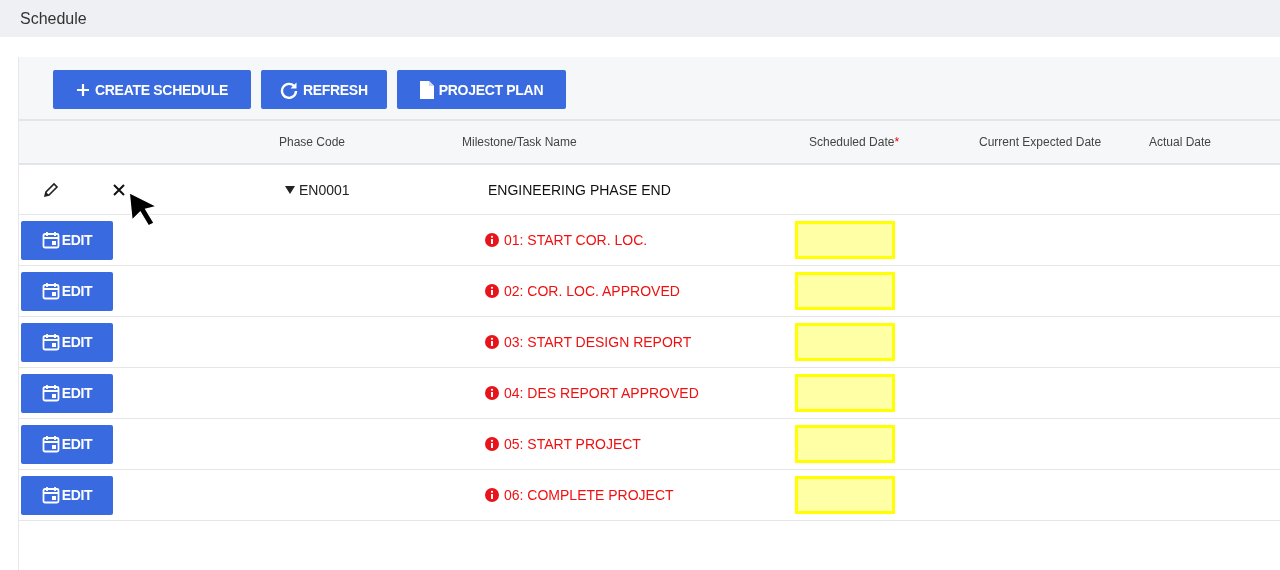  What do you see at coordinates (426, 89) in the screenshot?
I see `document-icon` at bounding box center [426, 89].